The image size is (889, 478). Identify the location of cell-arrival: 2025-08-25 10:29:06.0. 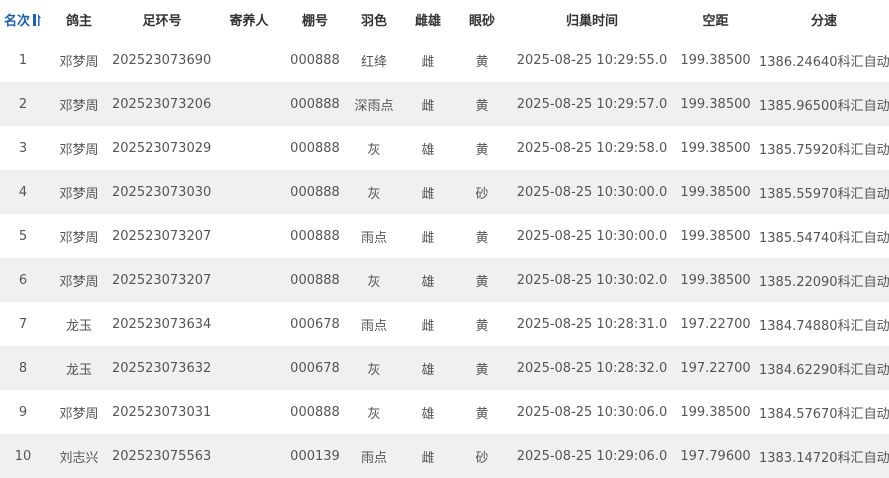
(592, 456).